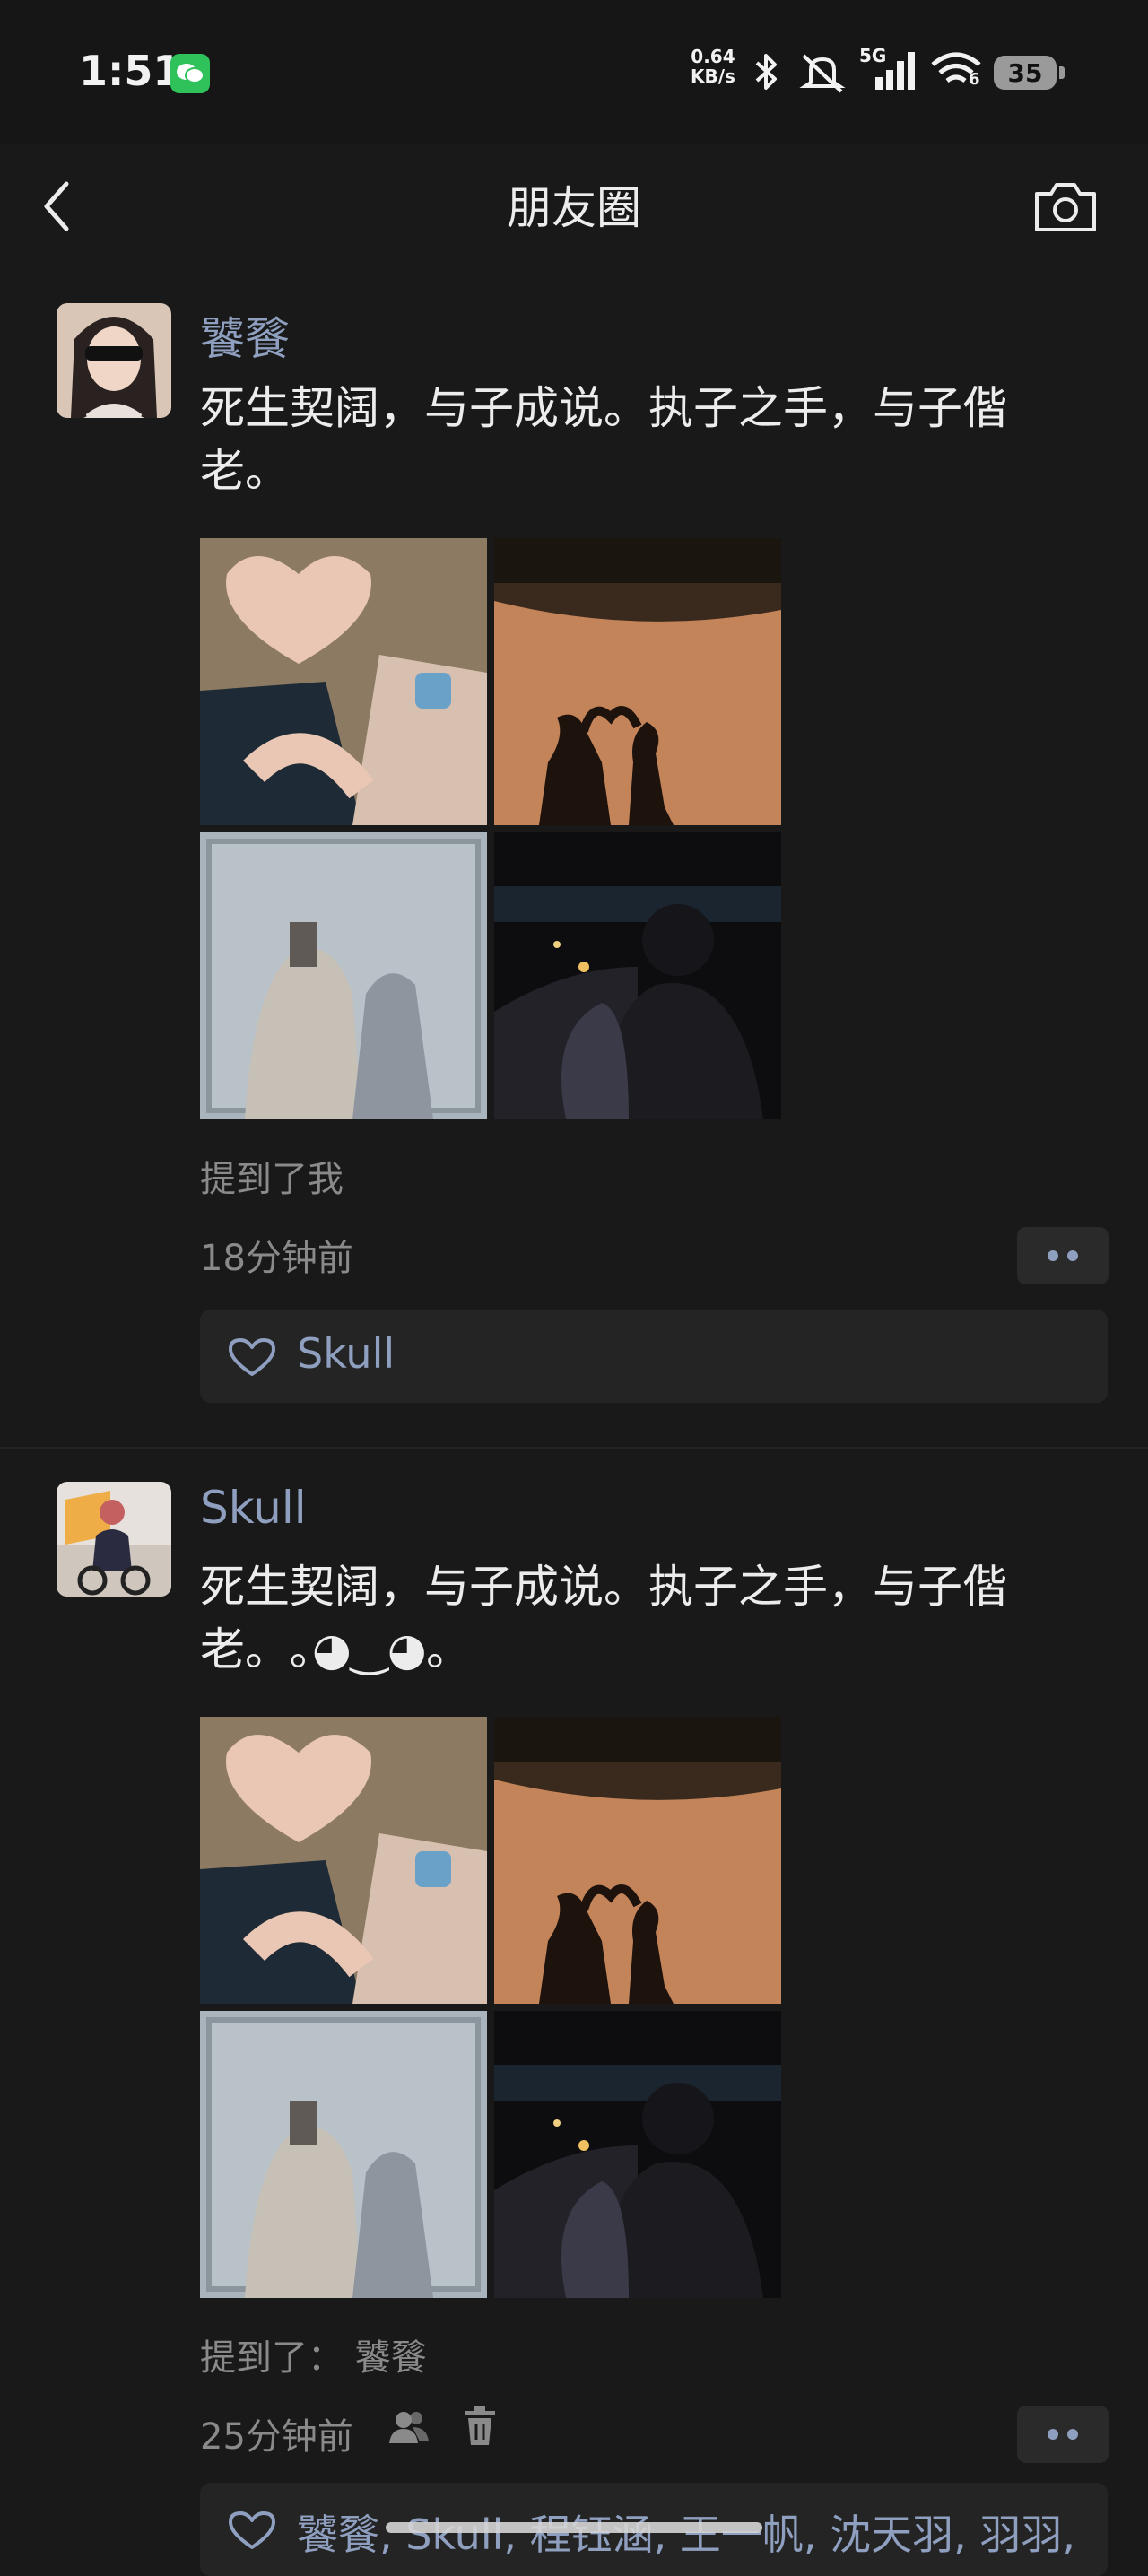 The image size is (1148, 2576). Describe the element at coordinates (272, 1176) in the screenshot. I see `mention-me: 提到了我` at that location.